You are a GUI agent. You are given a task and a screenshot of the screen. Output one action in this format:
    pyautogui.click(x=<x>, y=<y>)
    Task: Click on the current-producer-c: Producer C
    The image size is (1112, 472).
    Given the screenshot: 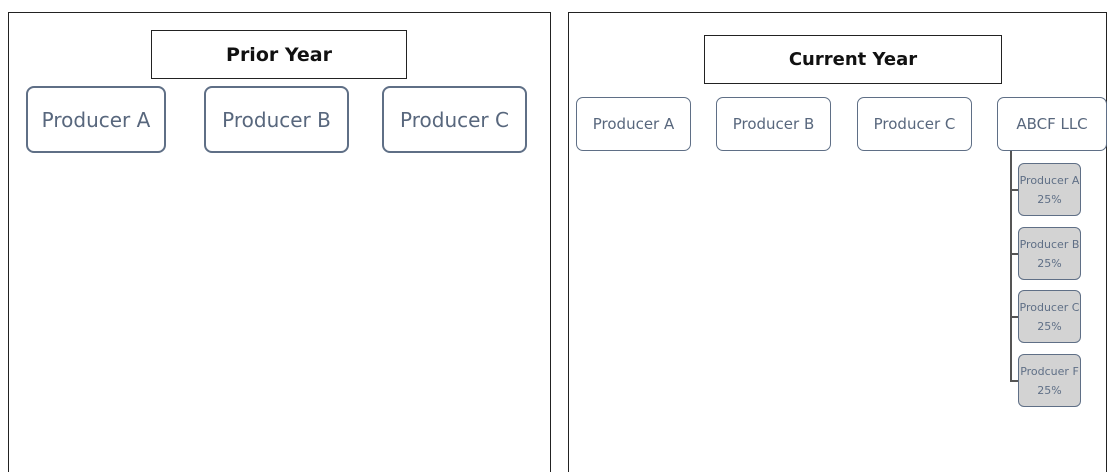 What is the action you would take?
    pyautogui.click(x=914, y=124)
    